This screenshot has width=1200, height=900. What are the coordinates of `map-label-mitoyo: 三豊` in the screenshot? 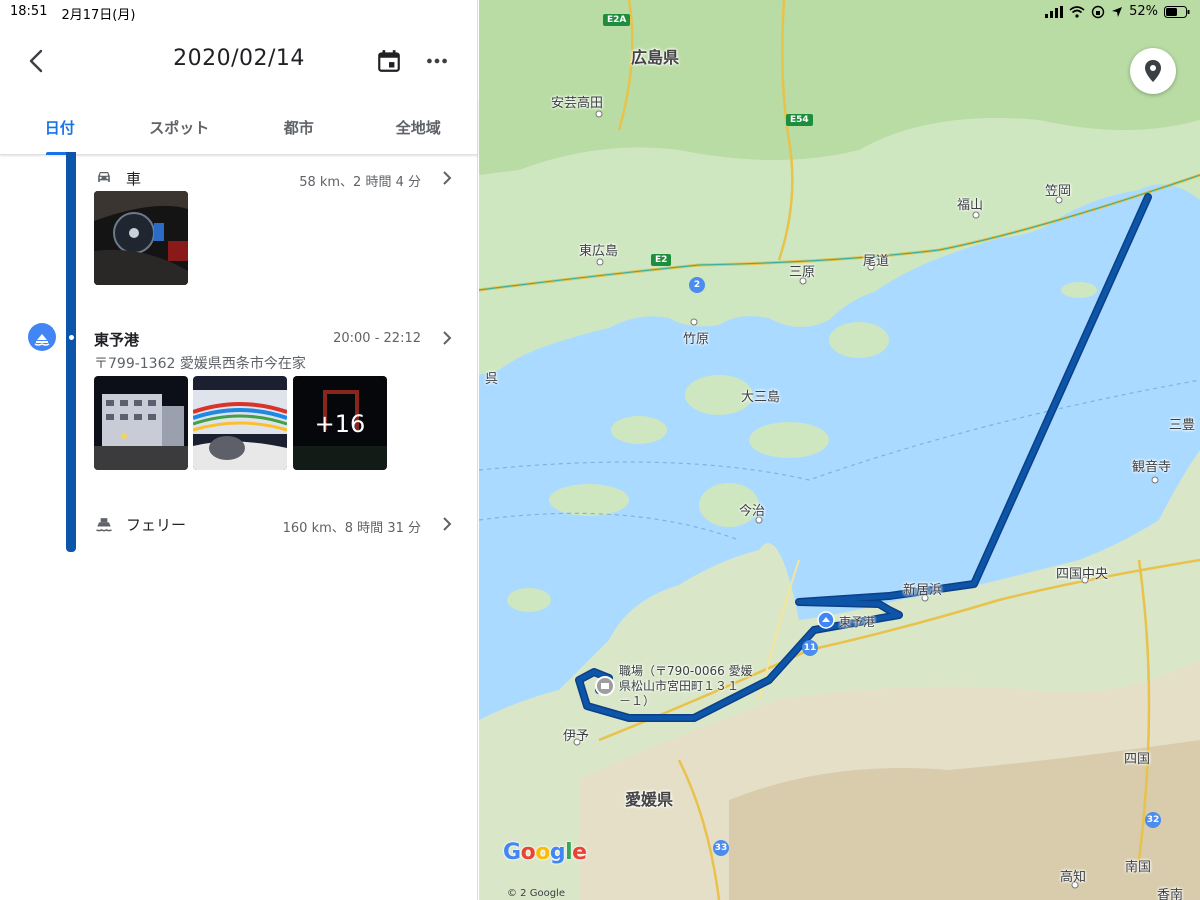 It's located at (1182, 425).